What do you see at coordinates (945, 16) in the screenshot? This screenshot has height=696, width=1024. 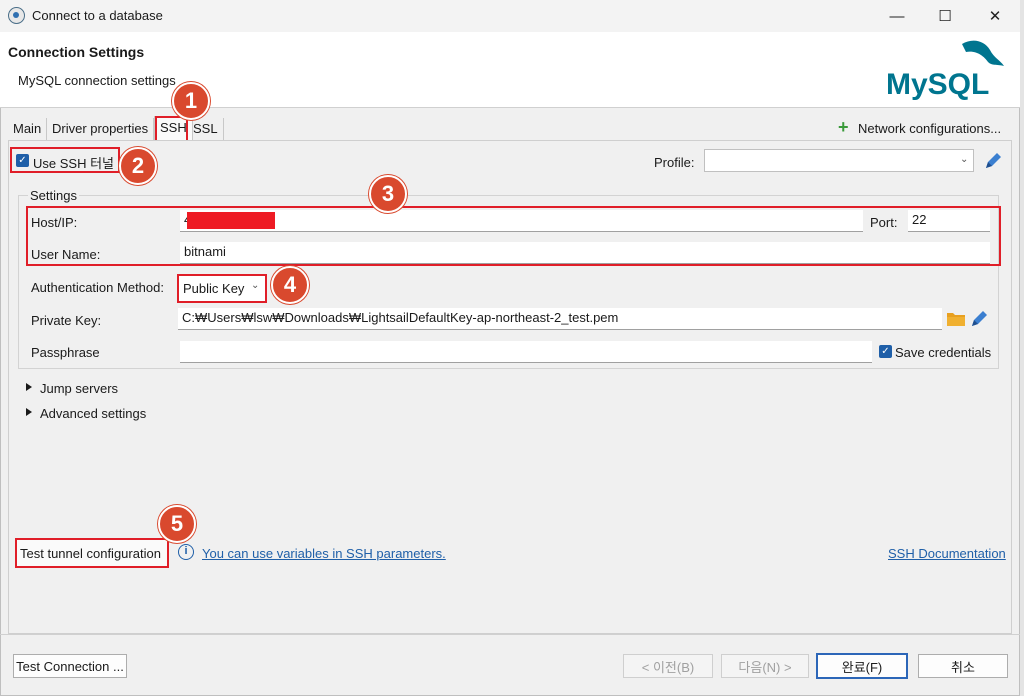 I see `maximize-button: ☐` at bounding box center [945, 16].